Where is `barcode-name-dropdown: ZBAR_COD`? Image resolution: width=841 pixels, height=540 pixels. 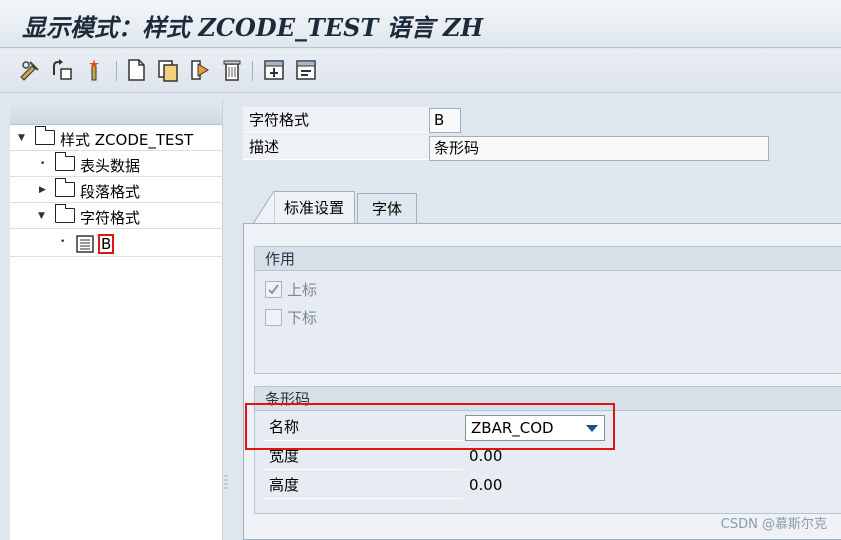
barcode-name-dropdown: ZBAR_COD is located at coordinates (535, 428).